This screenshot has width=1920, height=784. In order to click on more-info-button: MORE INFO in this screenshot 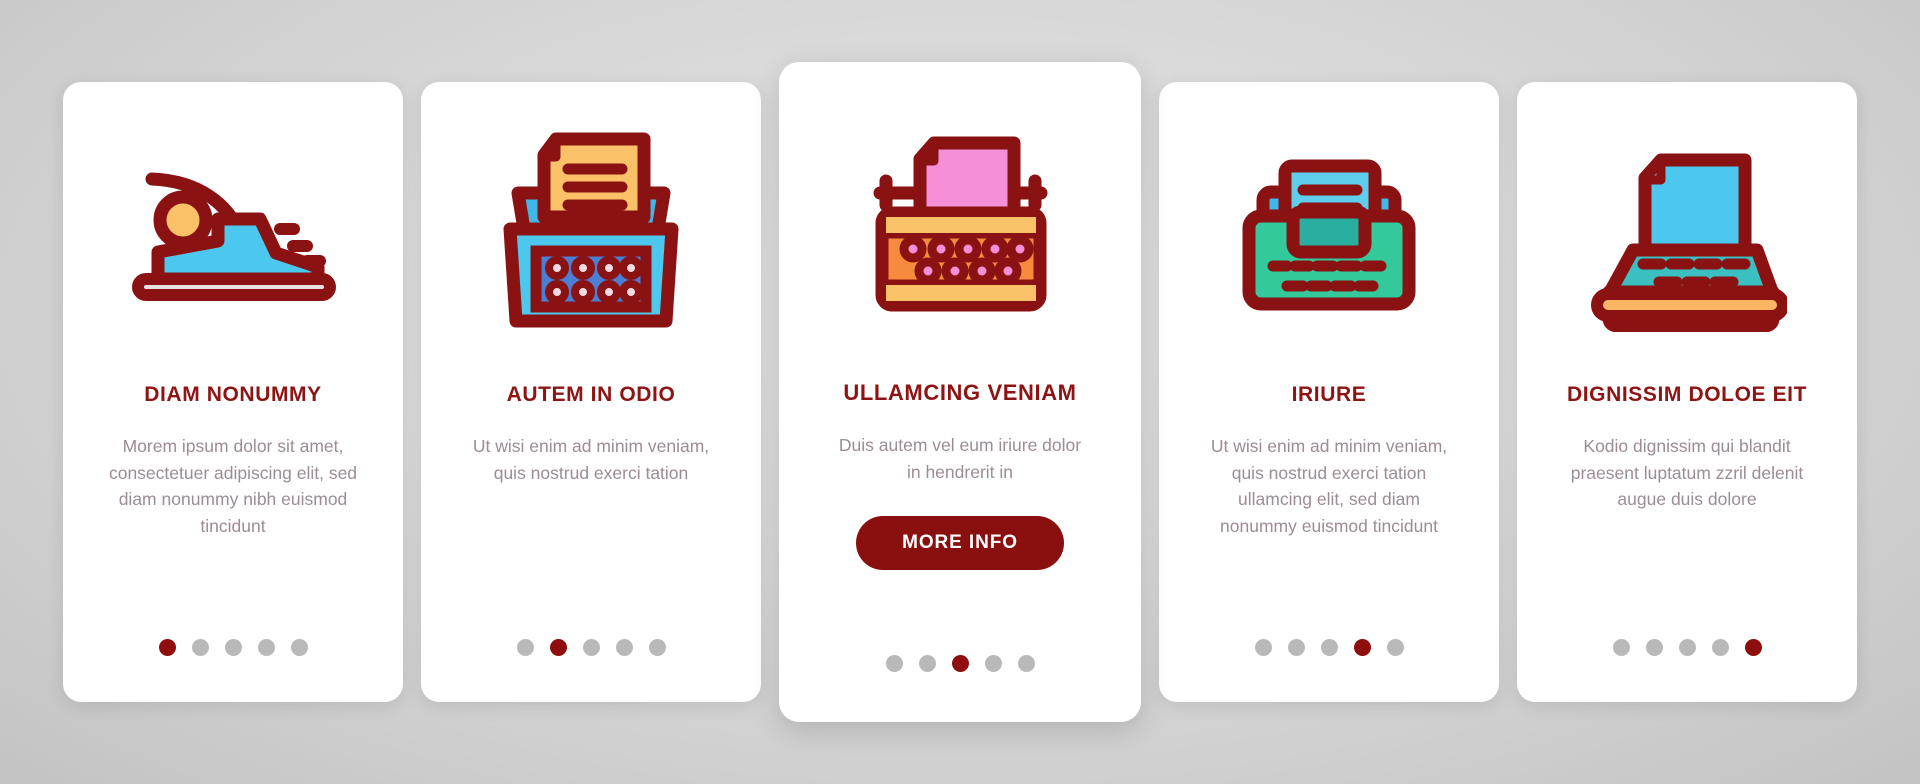, I will do `click(960, 542)`.